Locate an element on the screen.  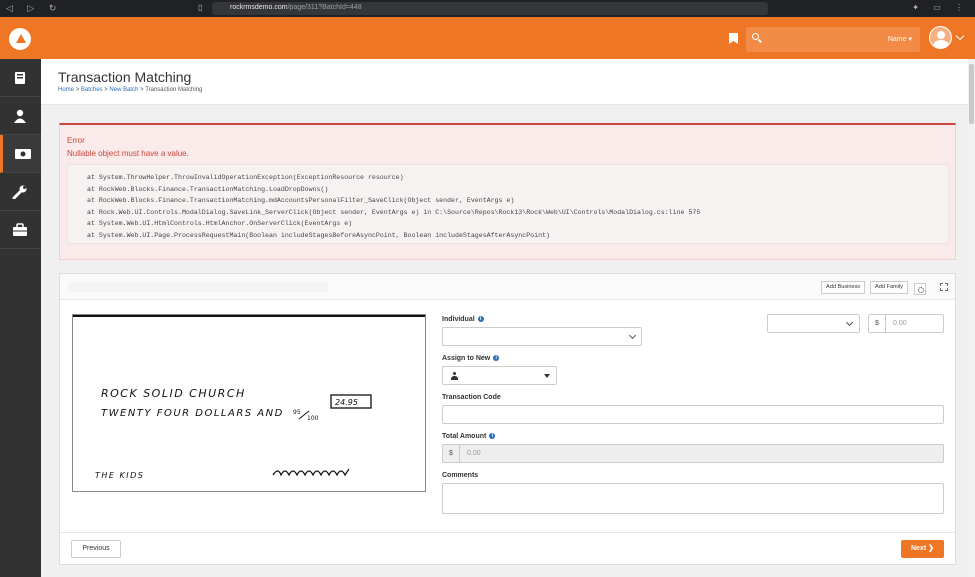
sidebar-item-admin is located at coordinates (20, 230).